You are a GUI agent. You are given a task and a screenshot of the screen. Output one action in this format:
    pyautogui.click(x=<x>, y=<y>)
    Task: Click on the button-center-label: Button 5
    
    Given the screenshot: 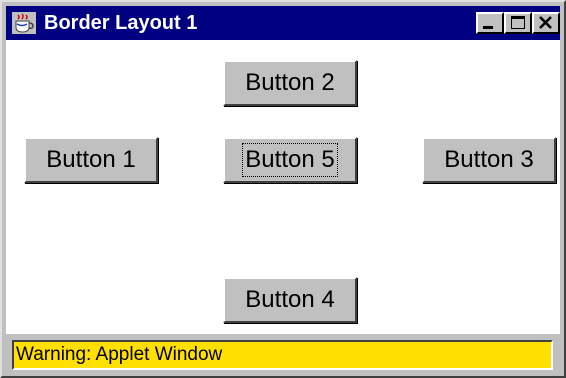 What is the action you would take?
    pyautogui.click(x=290, y=160)
    